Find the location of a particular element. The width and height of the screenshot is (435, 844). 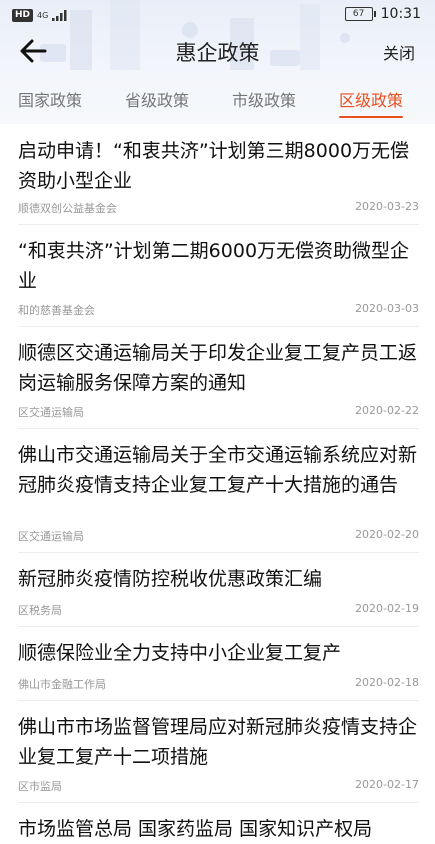

tab-district: 区级政策 is located at coordinates (371, 101).